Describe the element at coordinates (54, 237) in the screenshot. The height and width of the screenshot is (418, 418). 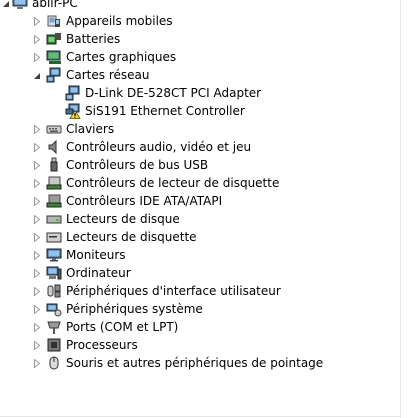
I see `floppy-drive-icon` at that location.